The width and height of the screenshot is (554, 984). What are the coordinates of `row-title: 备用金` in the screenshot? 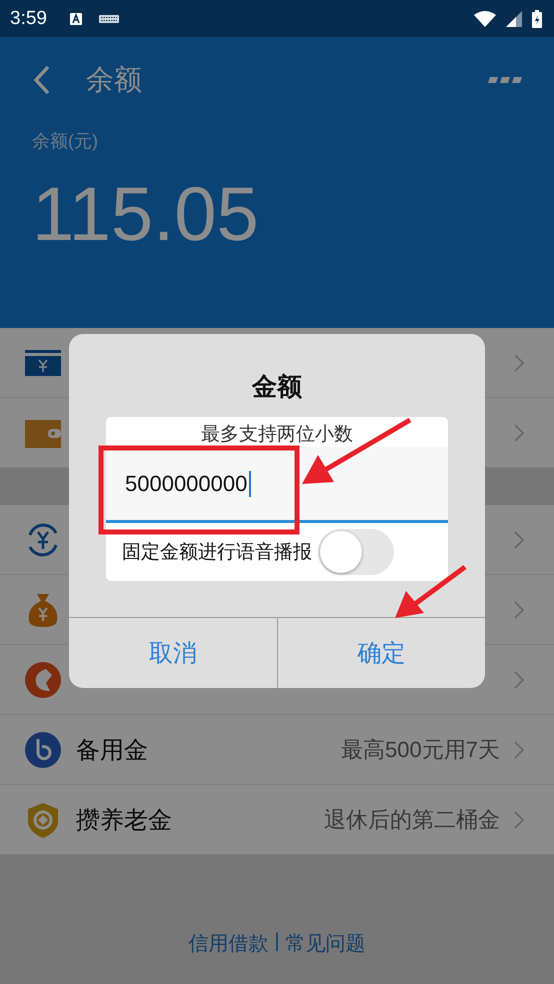 It's located at (112, 751).